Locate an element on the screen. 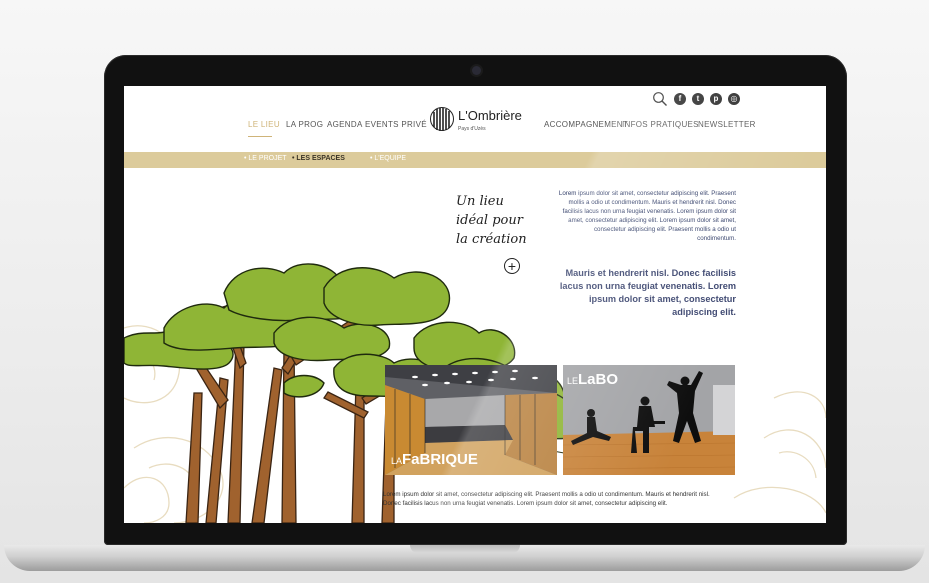 The height and width of the screenshot is (583, 929). tile-label: LELaBO is located at coordinates (592, 380).